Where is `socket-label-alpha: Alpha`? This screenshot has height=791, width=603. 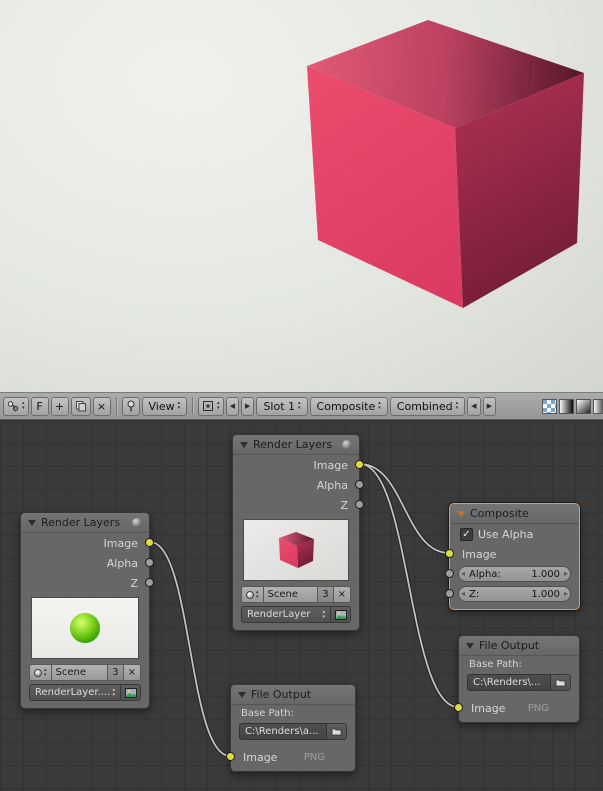 socket-label-alpha: Alpha is located at coordinates (332, 485).